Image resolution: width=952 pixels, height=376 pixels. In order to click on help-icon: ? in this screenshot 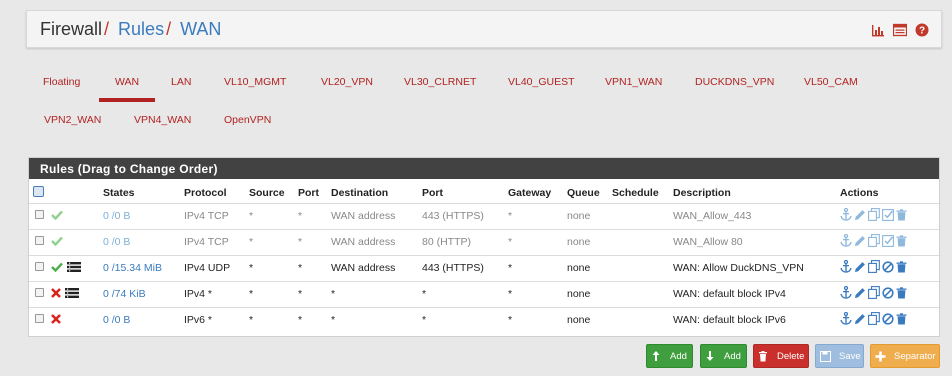, I will do `click(922, 30)`.